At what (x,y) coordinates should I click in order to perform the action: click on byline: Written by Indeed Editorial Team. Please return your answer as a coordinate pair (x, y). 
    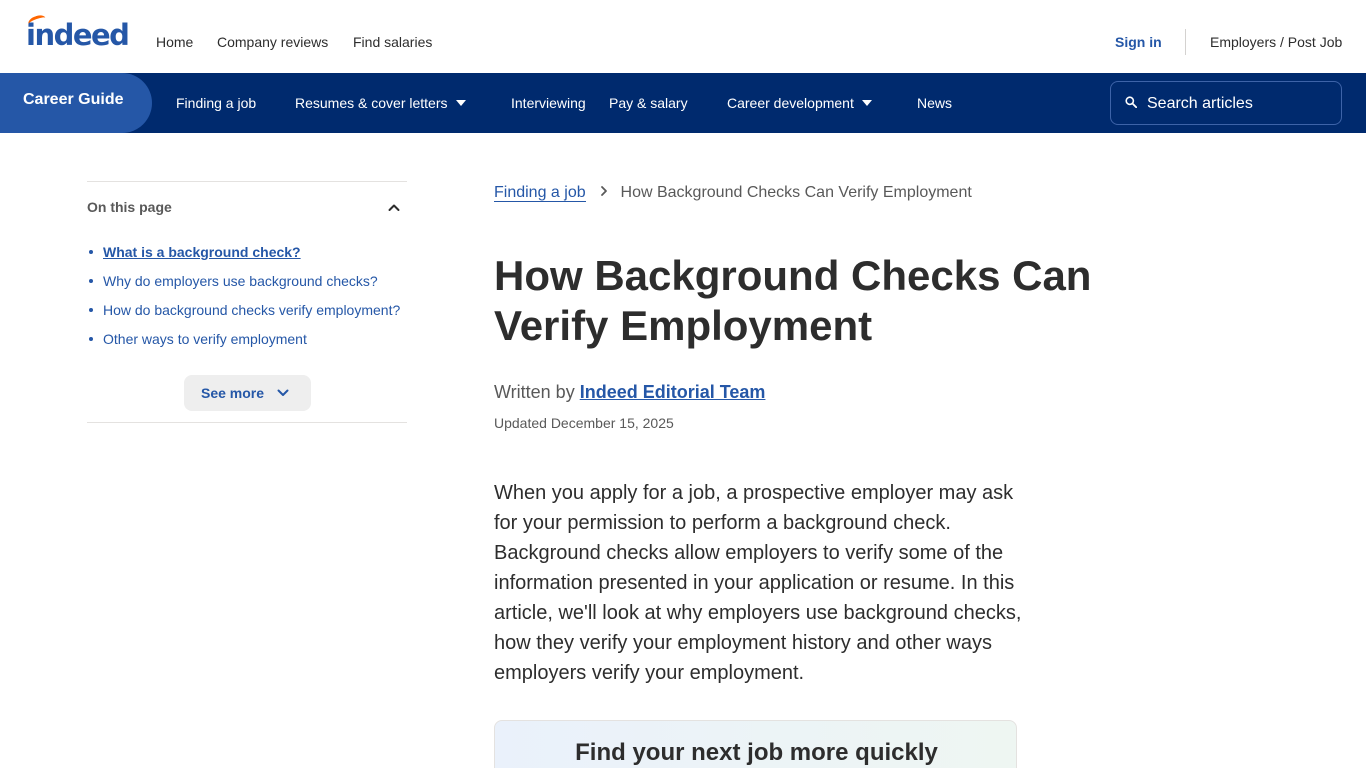
    Looking at the image, I should click on (629, 392).